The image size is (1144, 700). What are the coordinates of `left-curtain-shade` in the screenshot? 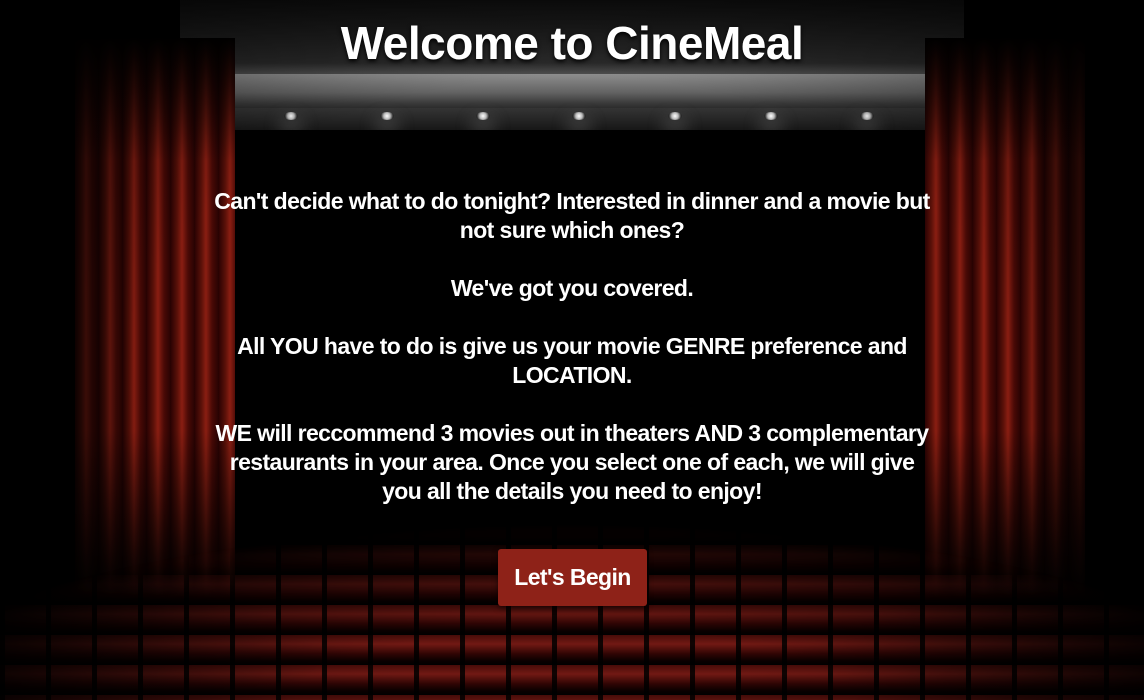 It's located at (155, 318).